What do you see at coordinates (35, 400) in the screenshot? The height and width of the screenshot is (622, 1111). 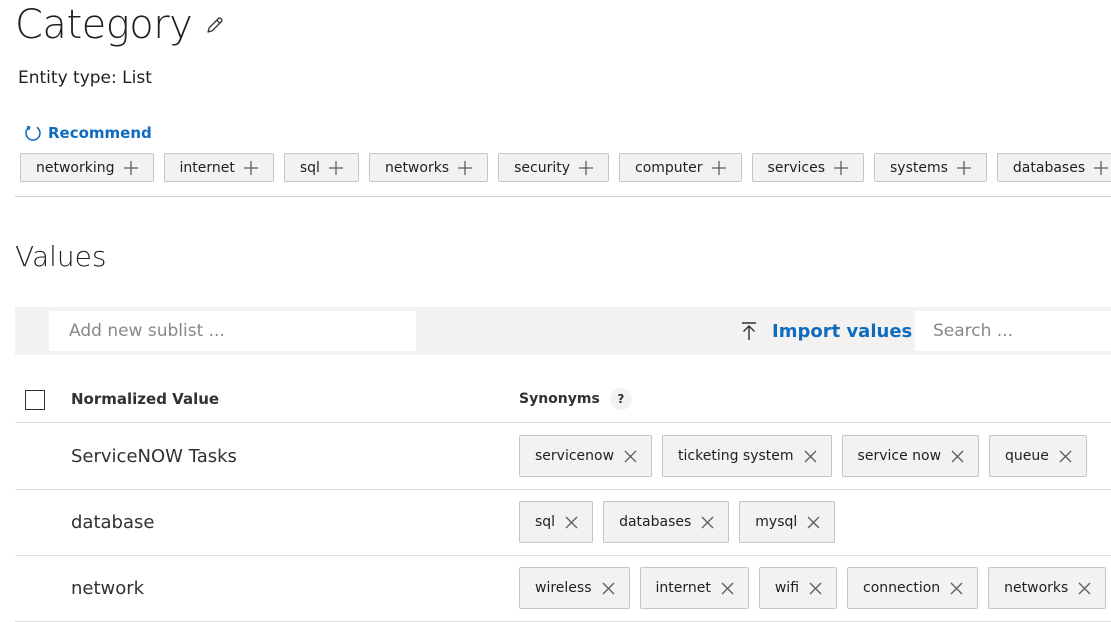 I see `select-all-checkbox` at bounding box center [35, 400].